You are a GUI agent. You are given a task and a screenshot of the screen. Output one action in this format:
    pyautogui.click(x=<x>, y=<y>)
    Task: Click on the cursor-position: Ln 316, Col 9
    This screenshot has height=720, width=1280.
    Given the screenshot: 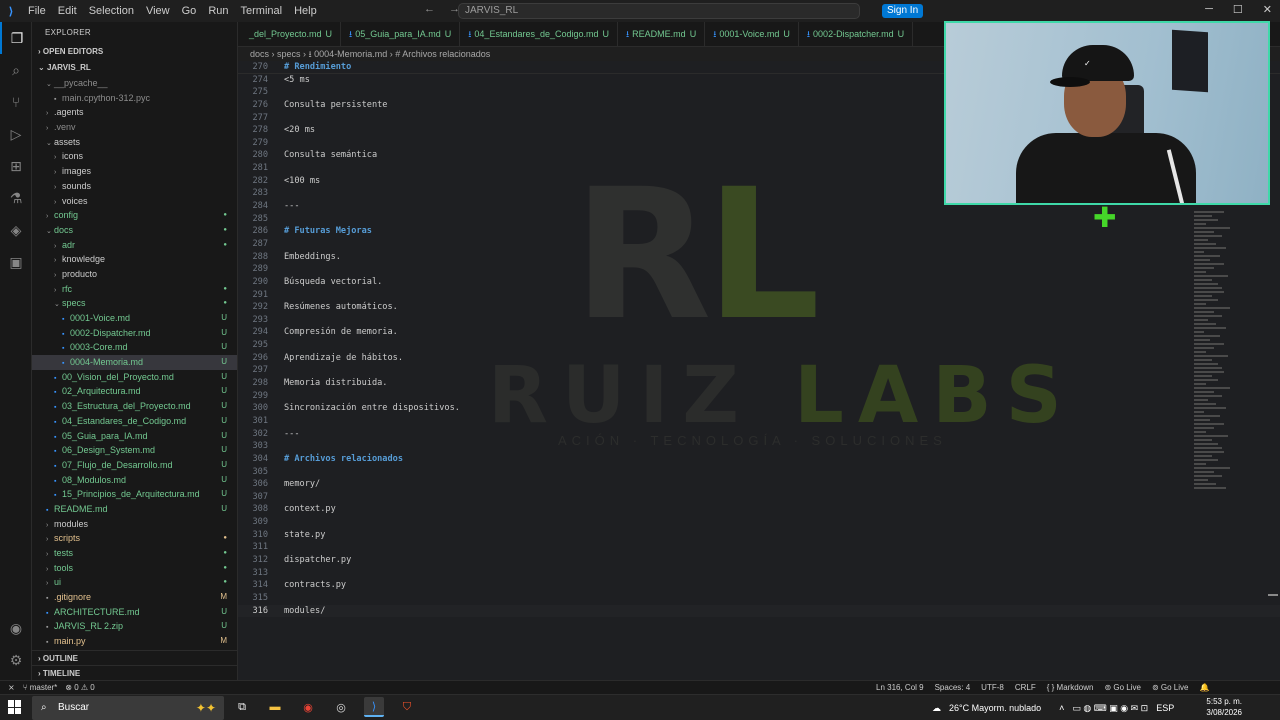 What is the action you would take?
    pyautogui.click(x=900, y=687)
    